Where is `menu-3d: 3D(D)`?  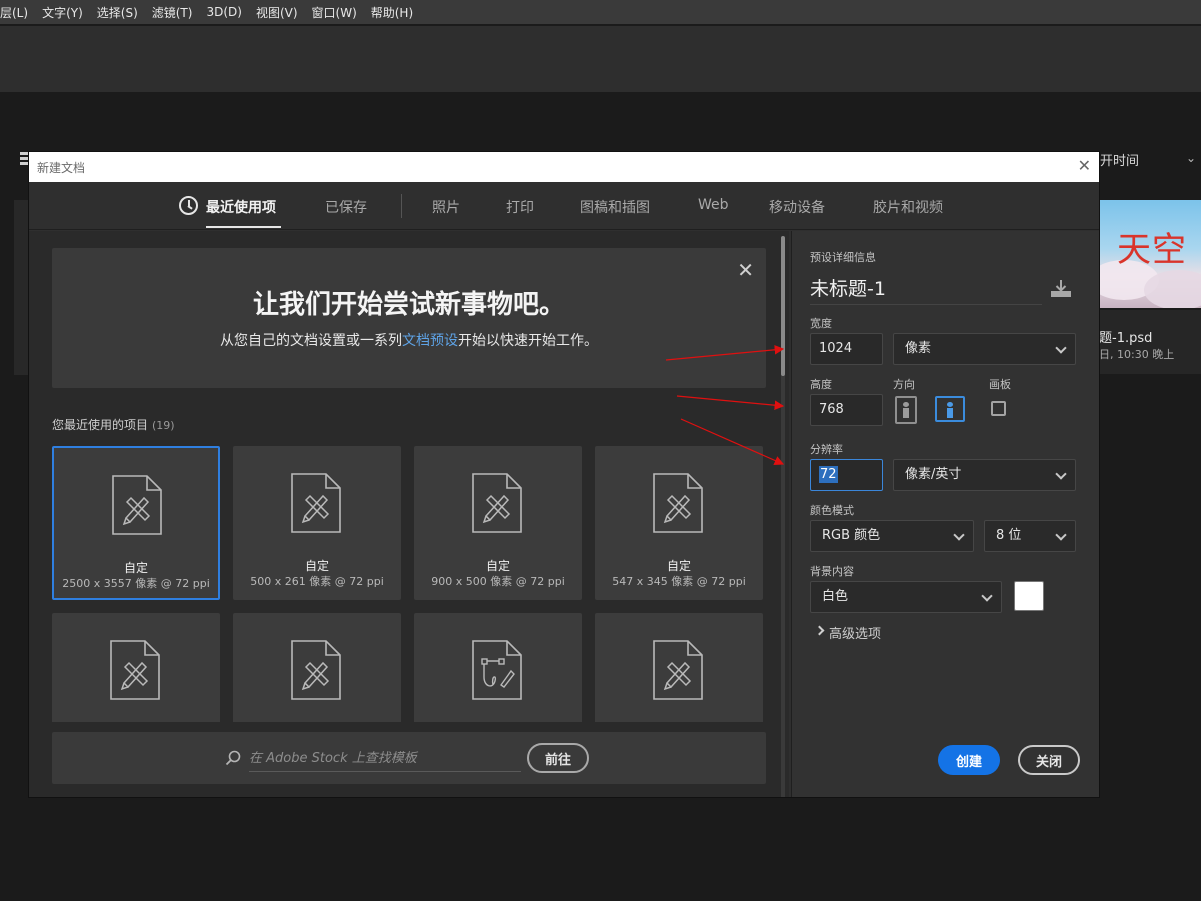 menu-3d: 3D(D) is located at coordinates (223, 12).